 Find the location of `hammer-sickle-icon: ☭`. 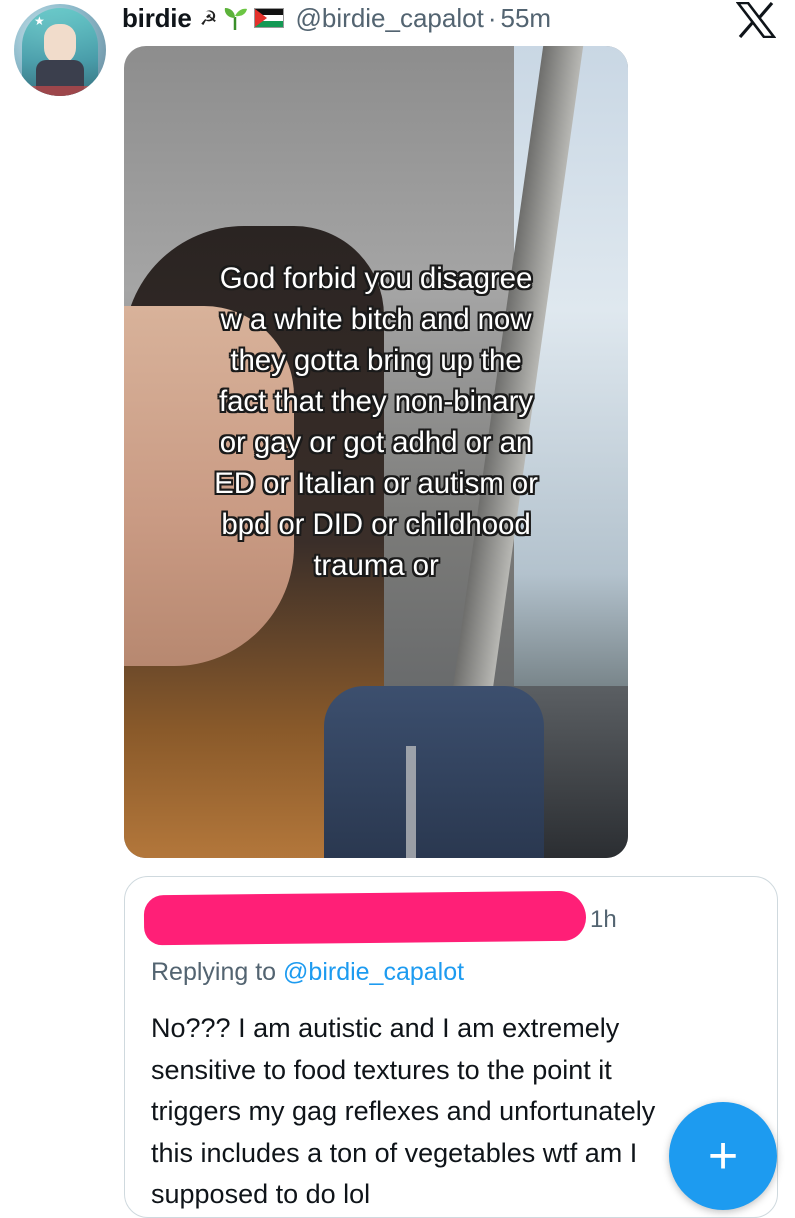

hammer-sickle-icon: ☭ is located at coordinates (208, 18).